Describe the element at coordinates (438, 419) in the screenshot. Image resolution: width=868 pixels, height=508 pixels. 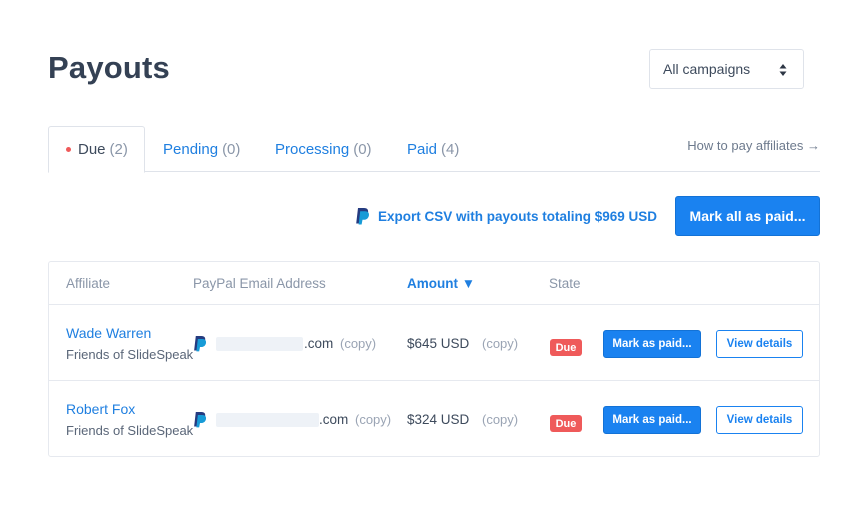
I see `payout-amount: $324 USD` at that location.